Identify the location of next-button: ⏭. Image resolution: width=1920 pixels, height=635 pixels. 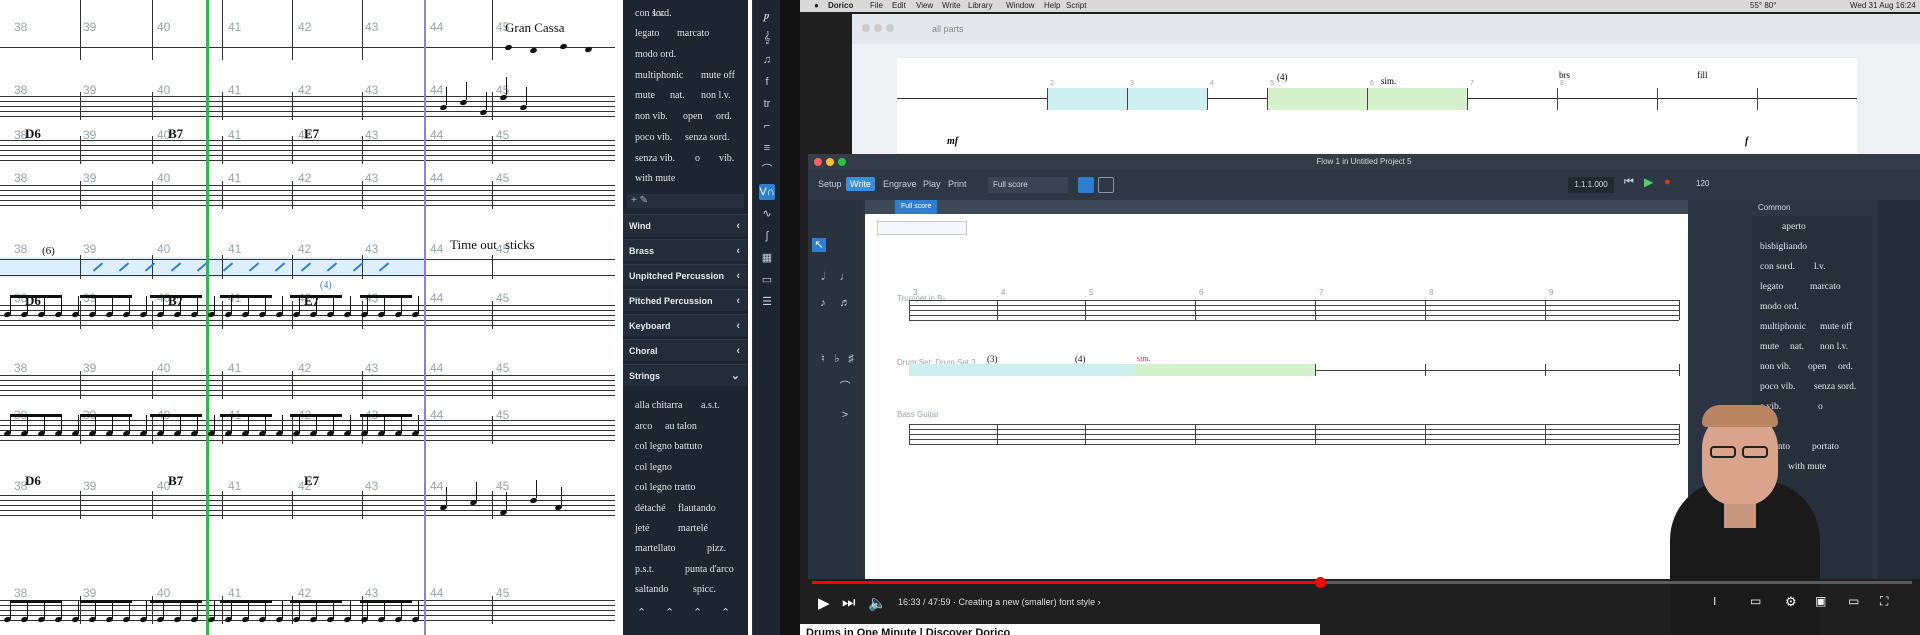
(849, 603).